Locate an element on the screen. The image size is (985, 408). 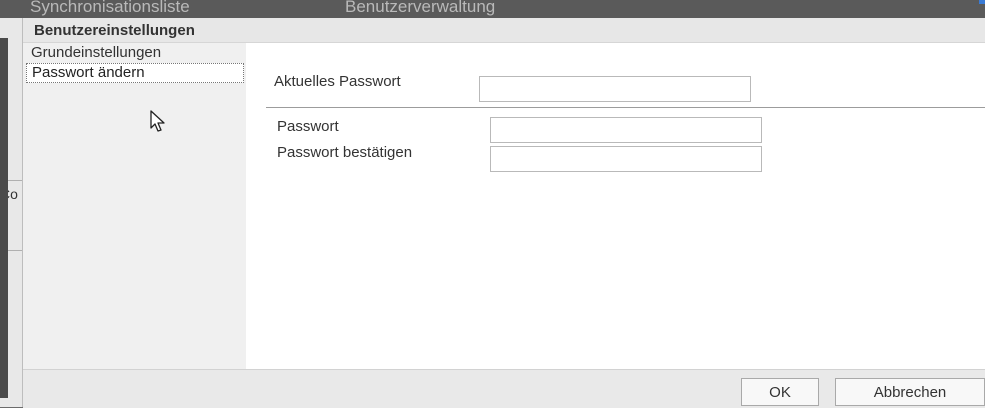
new-password-field is located at coordinates (626, 130).